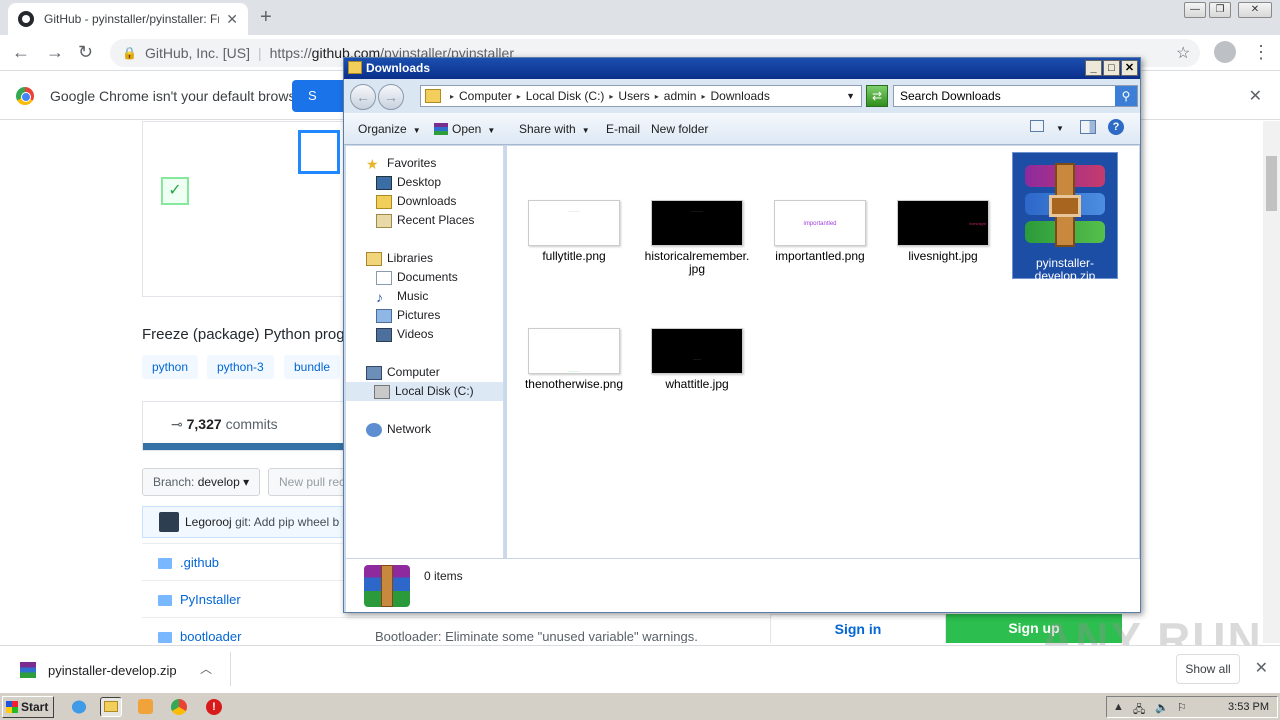  I want to click on breadcrumb-item: Users, so click(633, 96).